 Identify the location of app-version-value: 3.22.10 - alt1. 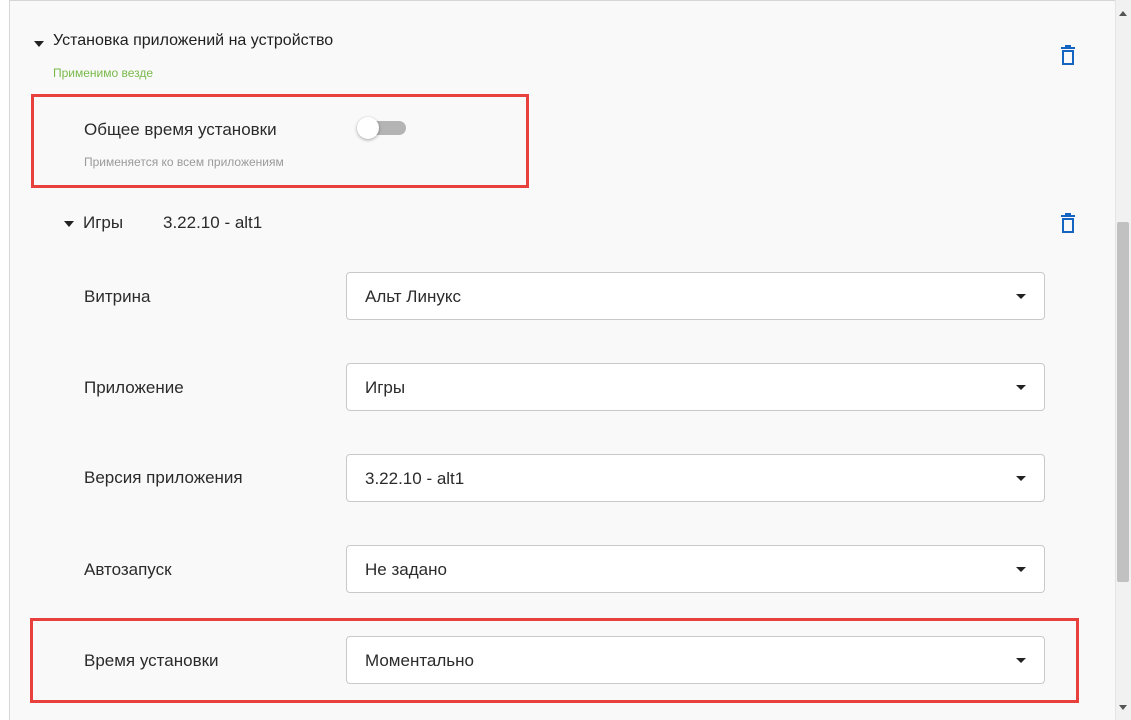
(415, 478).